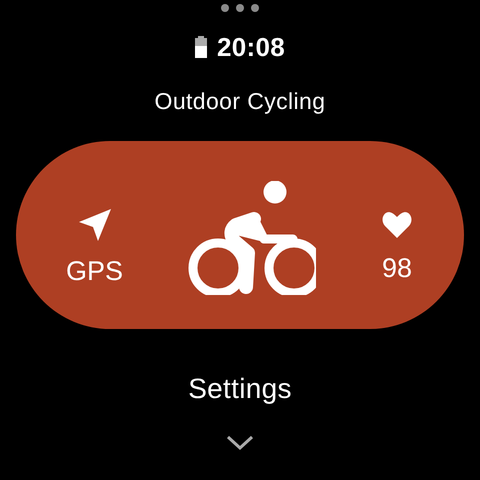 This screenshot has height=480, width=480. I want to click on heart-rate-value: 98, so click(397, 268).